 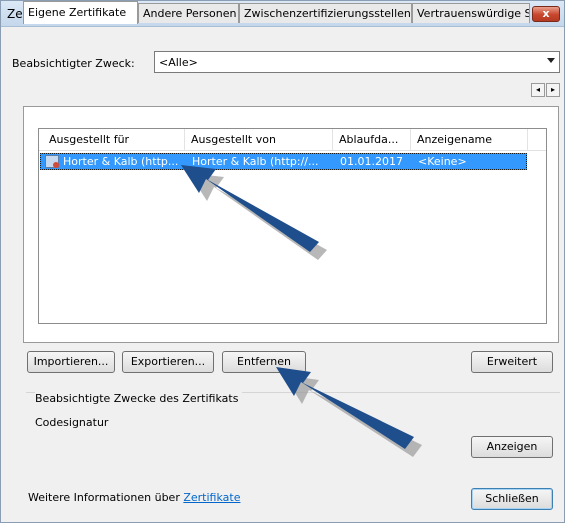 What do you see at coordinates (512, 362) in the screenshot?
I see `advanced-button: Erweitert` at bounding box center [512, 362].